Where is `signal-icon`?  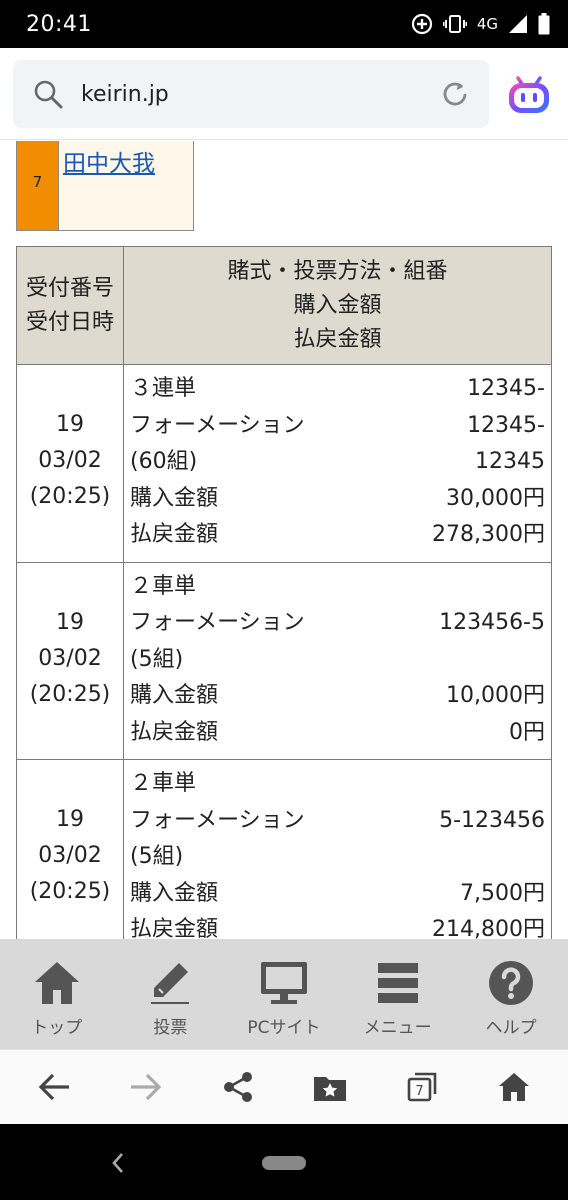
signal-icon is located at coordinates (518, 24).